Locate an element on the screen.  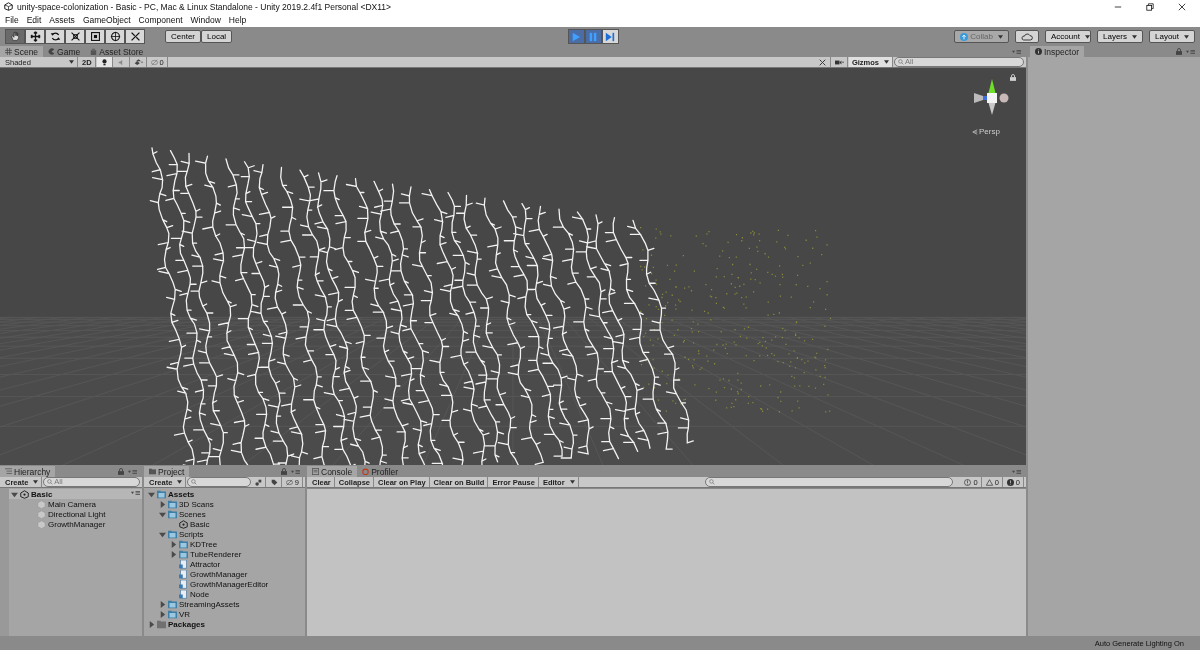
panel-tab: Game is located at coordinates (64, 51).